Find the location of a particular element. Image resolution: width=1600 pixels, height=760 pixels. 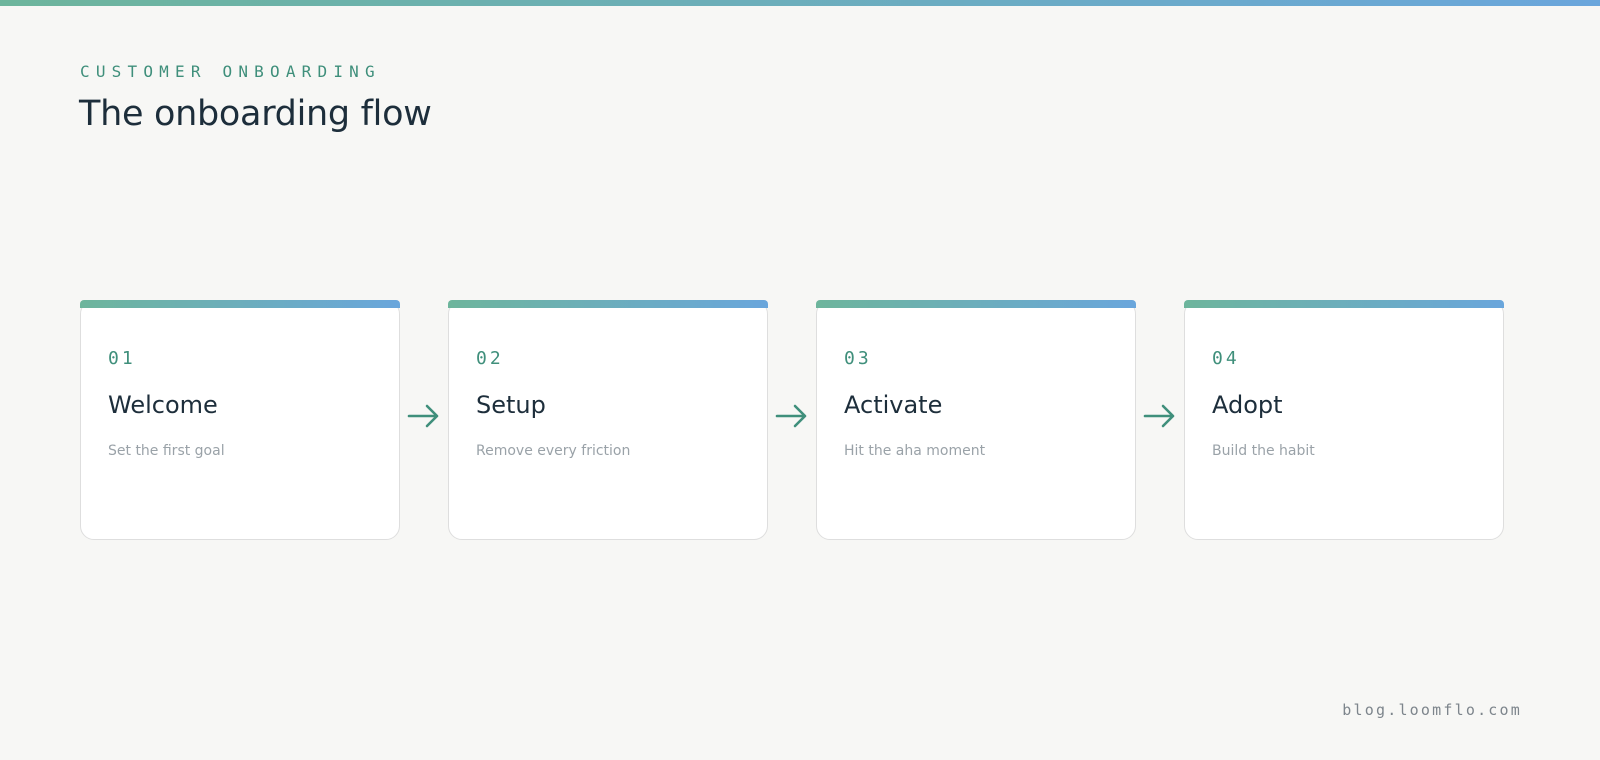

step-number: 04 is located at coordinates (1226, 358).